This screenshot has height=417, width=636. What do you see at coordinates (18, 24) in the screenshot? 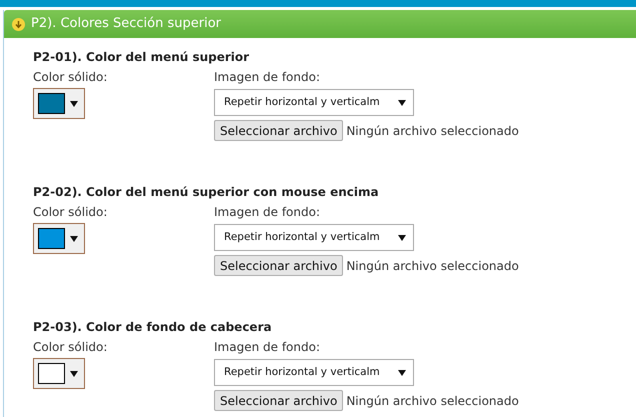
I see `collapse-icon` at bounding box center [18, 24].